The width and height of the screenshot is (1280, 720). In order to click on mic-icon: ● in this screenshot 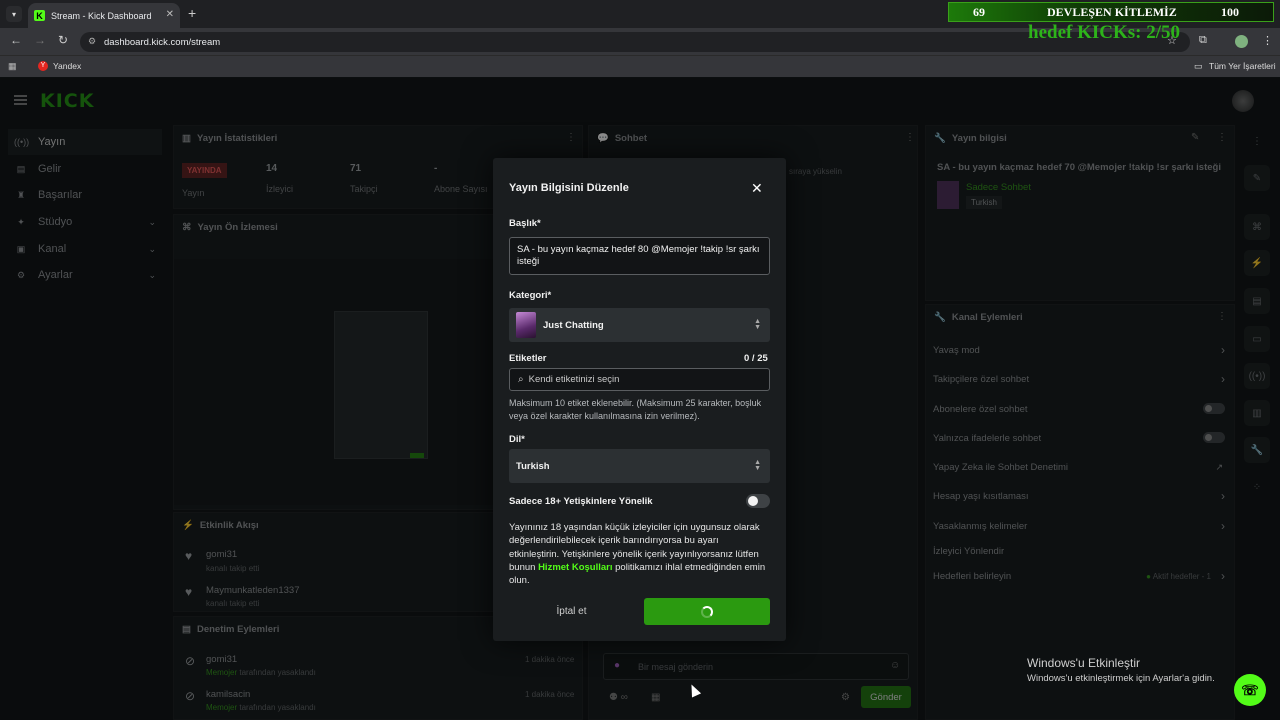, I will do `click(617, 665)`.